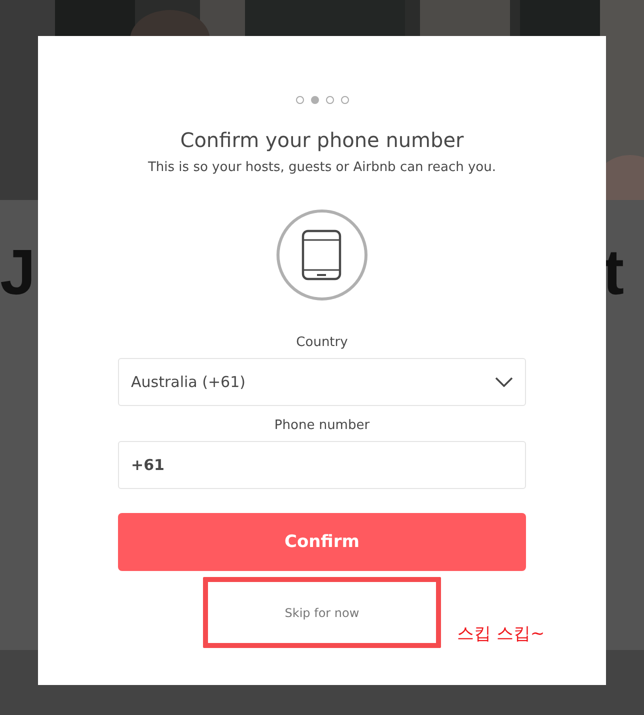 The image size is (644, 715). Describe the element at coordinates (322, 382) in the screenshot. I see `country-select: Australia (+61)` at that location.